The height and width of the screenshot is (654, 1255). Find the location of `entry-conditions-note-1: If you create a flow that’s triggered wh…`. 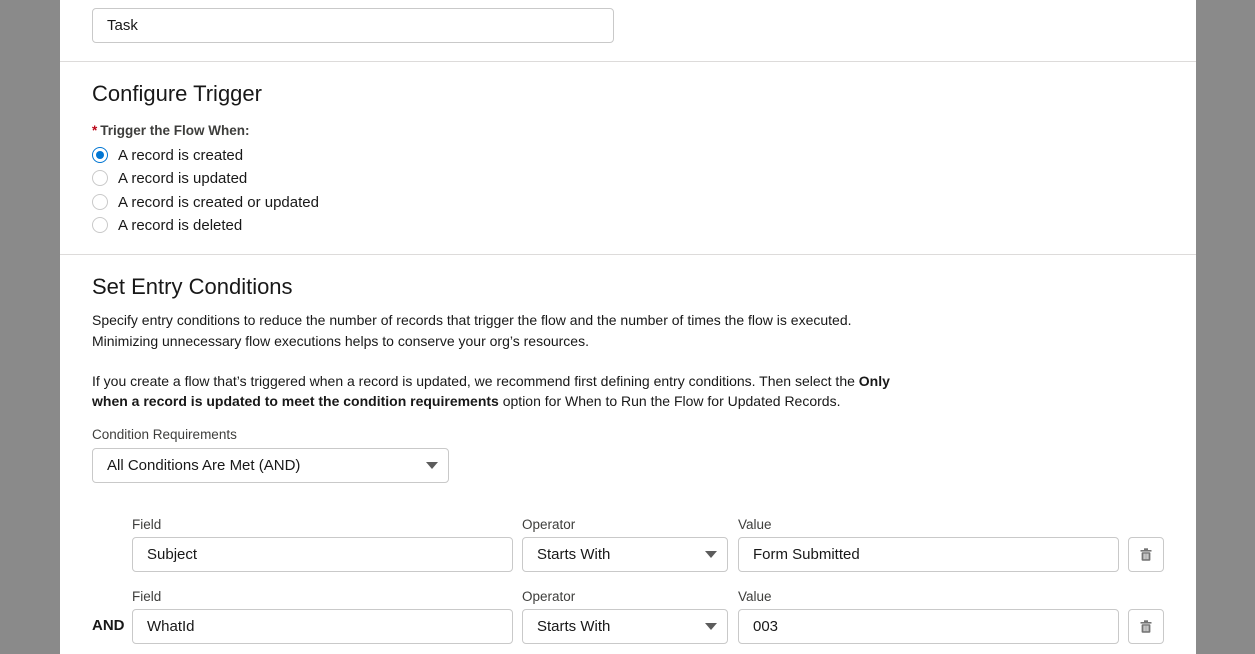

entry-conditions-note-1: If you create a flow that’s triggered wh… is located at coordinates (491, 381).